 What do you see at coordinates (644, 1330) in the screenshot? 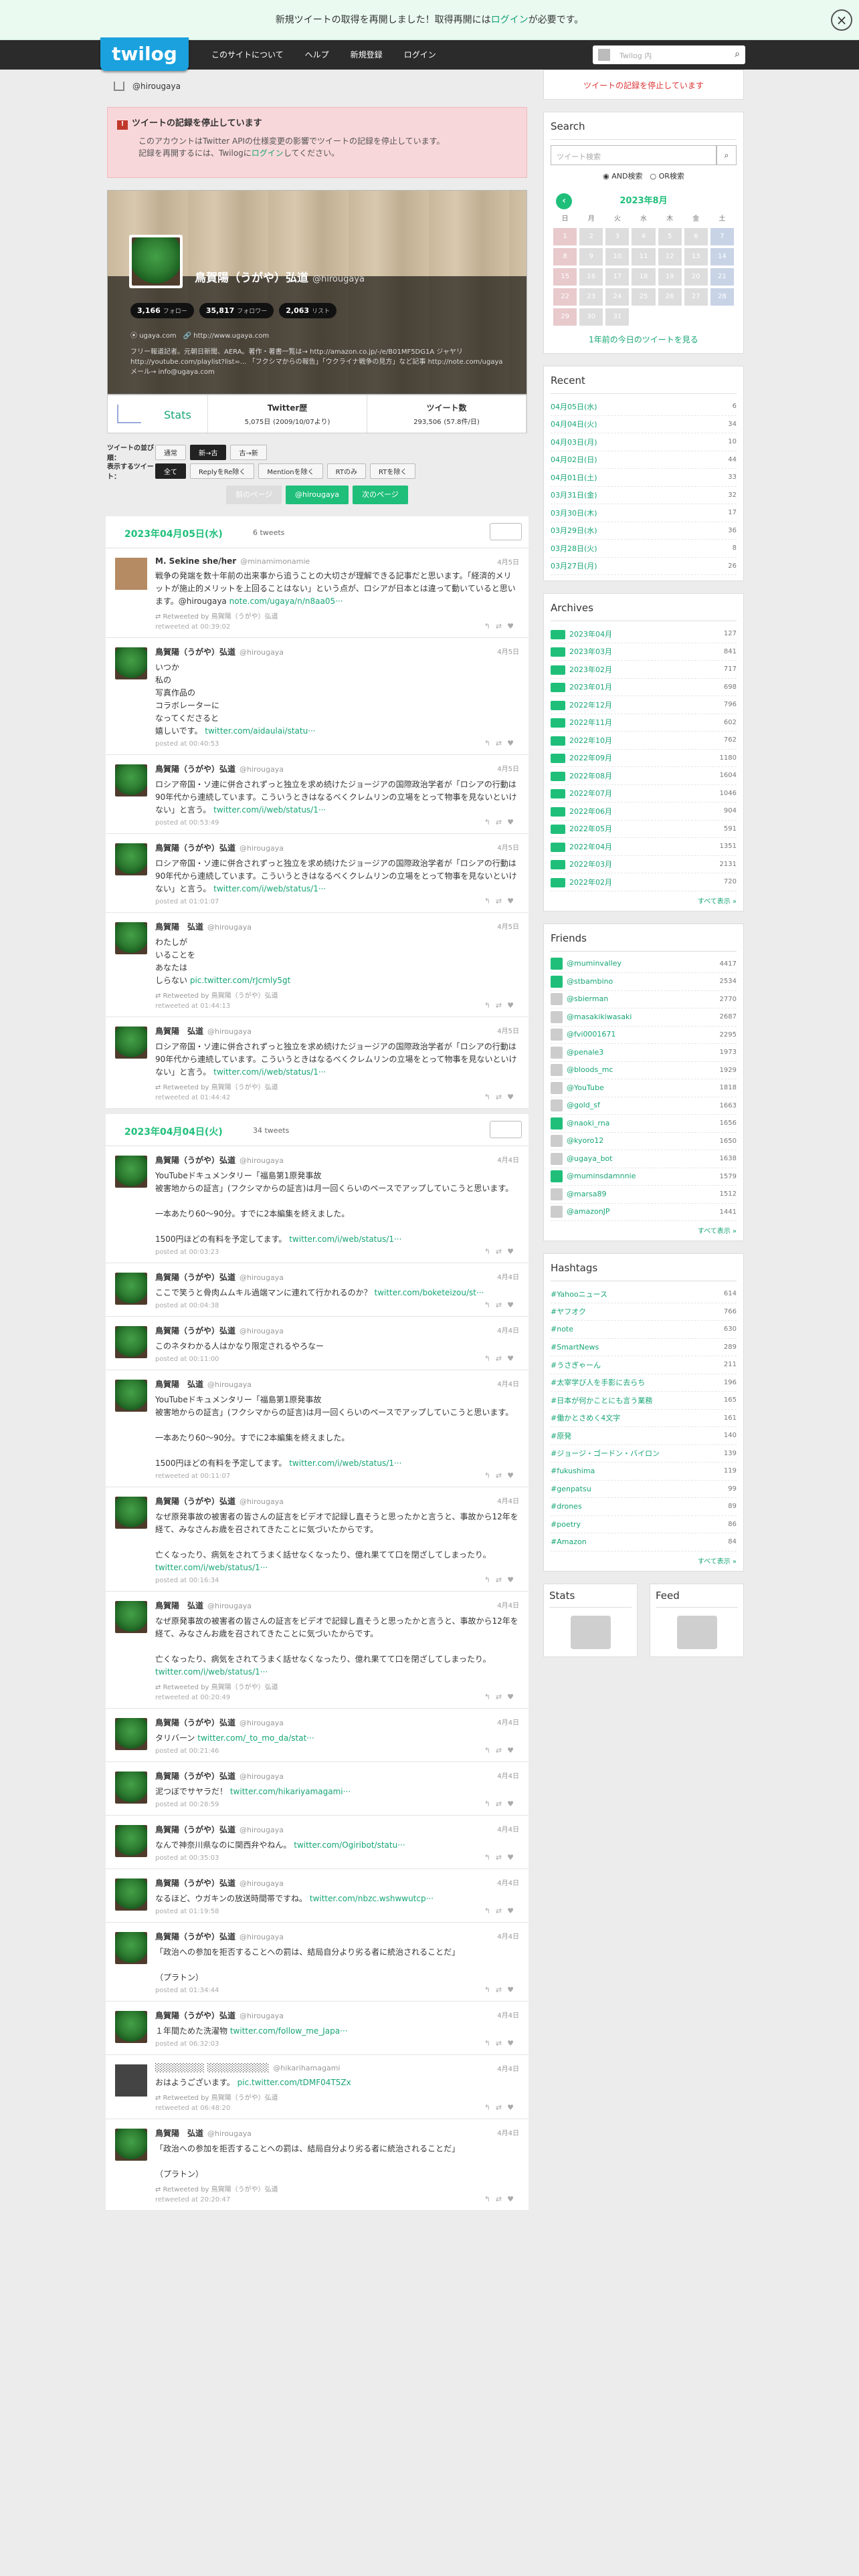
I see `hashtag-item: #note 630` at bounding box center [644, 1330].